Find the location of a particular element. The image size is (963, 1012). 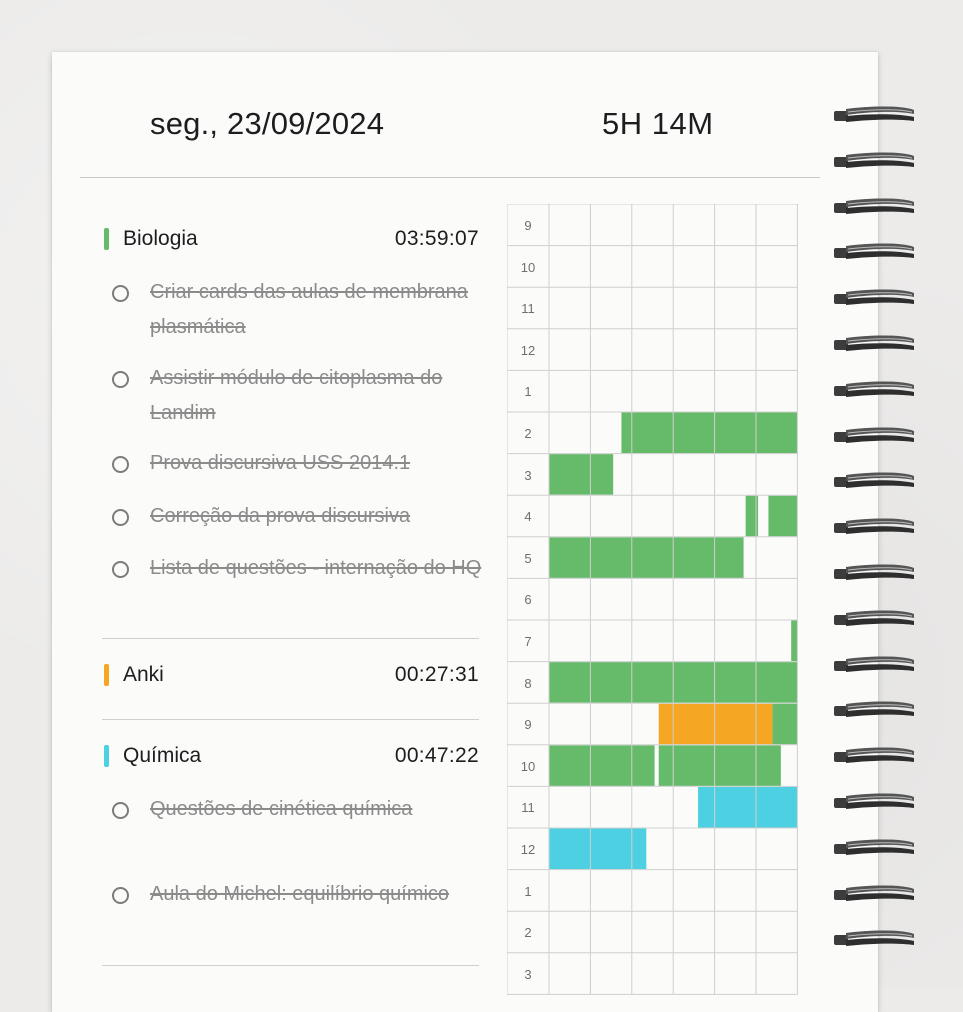

subject-time: 00:27:31 is located at coordinates (436, 674).